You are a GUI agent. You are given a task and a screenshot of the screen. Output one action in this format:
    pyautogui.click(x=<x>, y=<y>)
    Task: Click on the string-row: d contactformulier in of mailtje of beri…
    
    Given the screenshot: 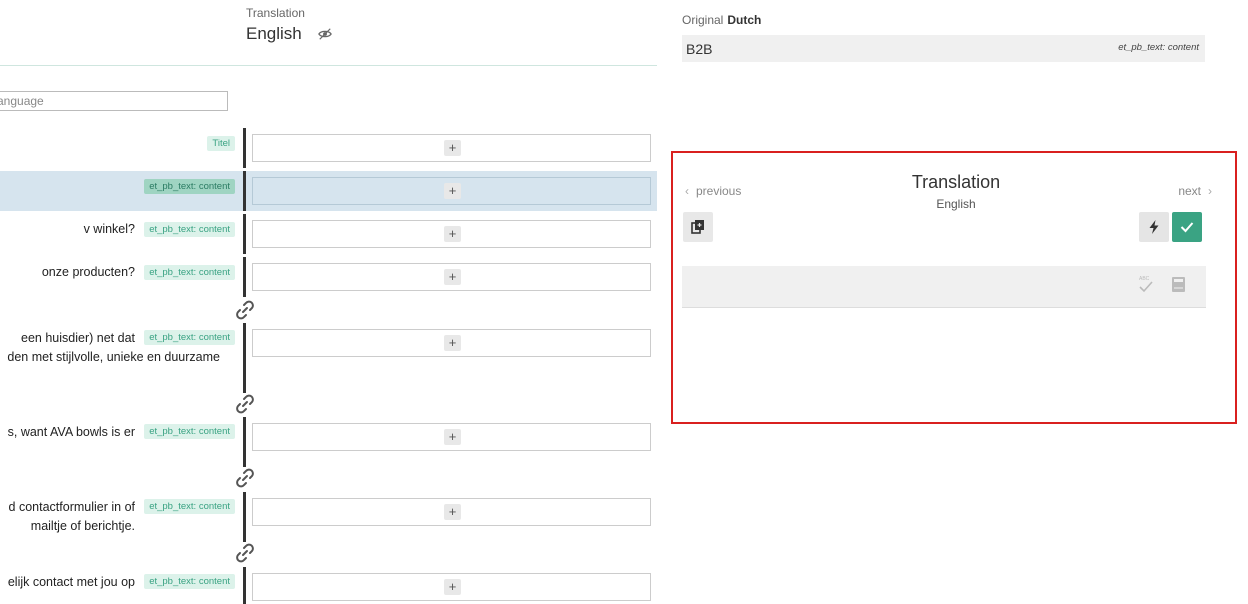 What is the action you would take?
    pyautogui.click(x=328, y=517)
    